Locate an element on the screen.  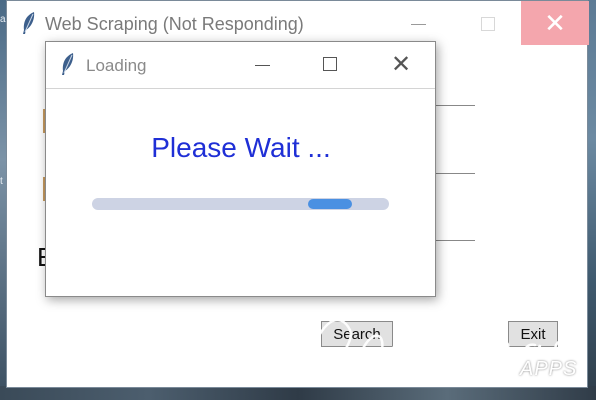
dialog-title-bar: Loading ✕ is located at coordinates (240, 65).